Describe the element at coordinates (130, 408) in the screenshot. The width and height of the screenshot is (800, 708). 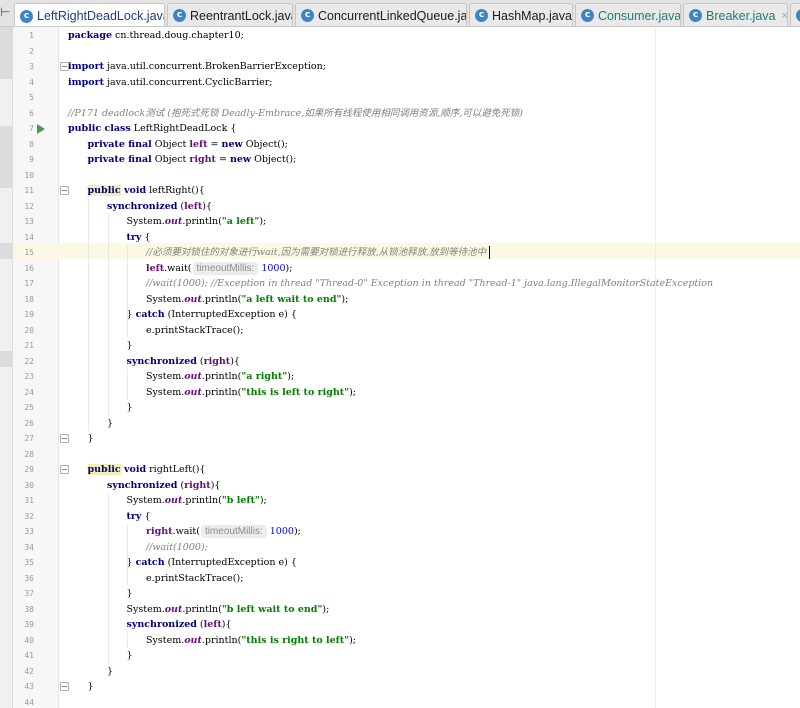
I see `code-text: }` at that location.